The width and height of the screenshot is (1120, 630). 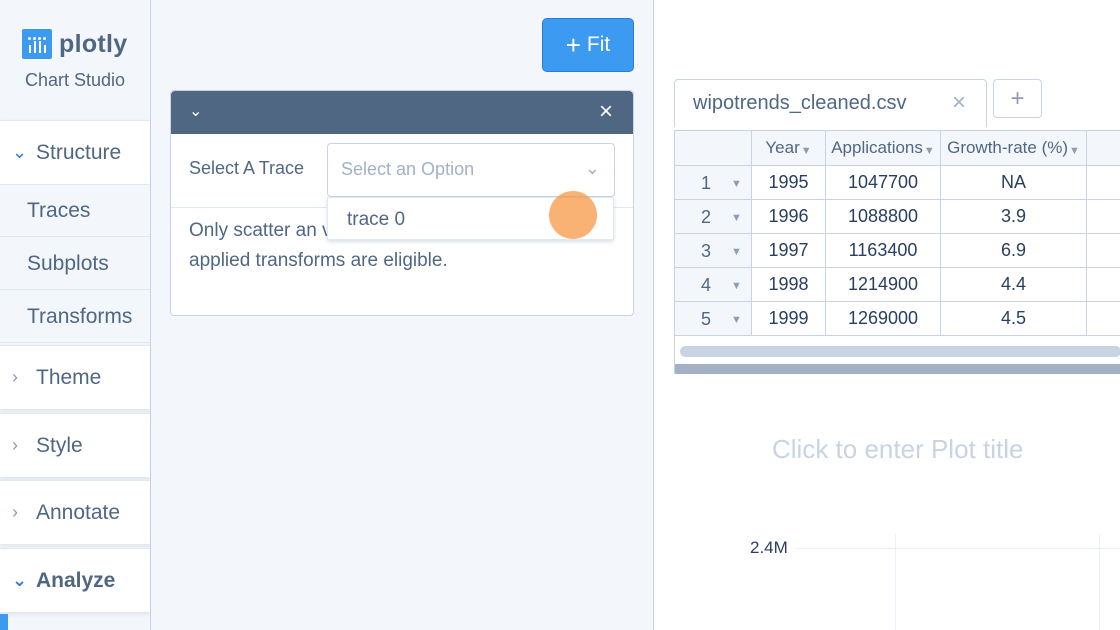 What do you see at coordinates (800, 103) in the screenshot?
I see `file-tab-name: wipotrends_cleaned.csv` at bounding box center [800, 103].